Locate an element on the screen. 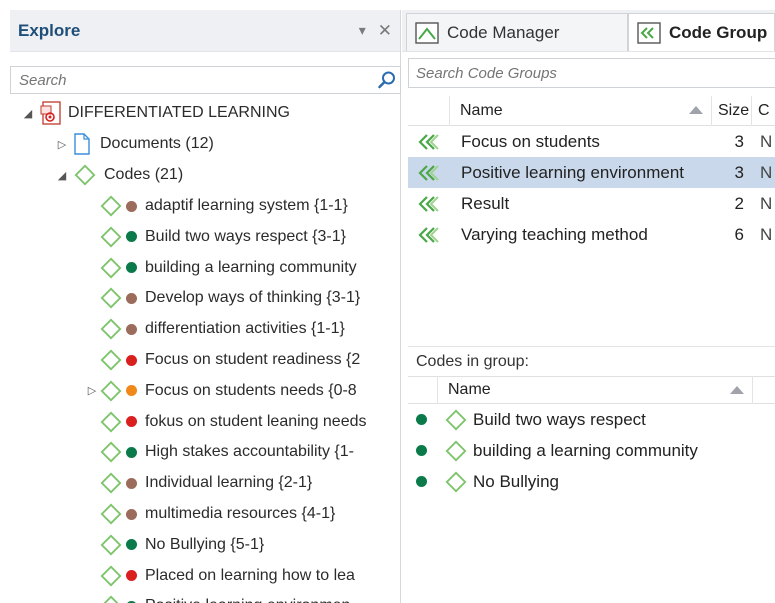 This screenshot has height=603, width=775. table-row: Result 2 N is located at coordinates (591, 203).